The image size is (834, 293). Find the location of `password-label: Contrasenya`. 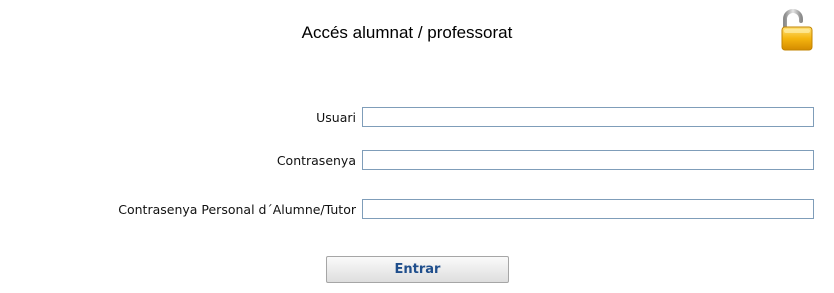

password-label: Contrasenya is located at coordinates (316, 160).